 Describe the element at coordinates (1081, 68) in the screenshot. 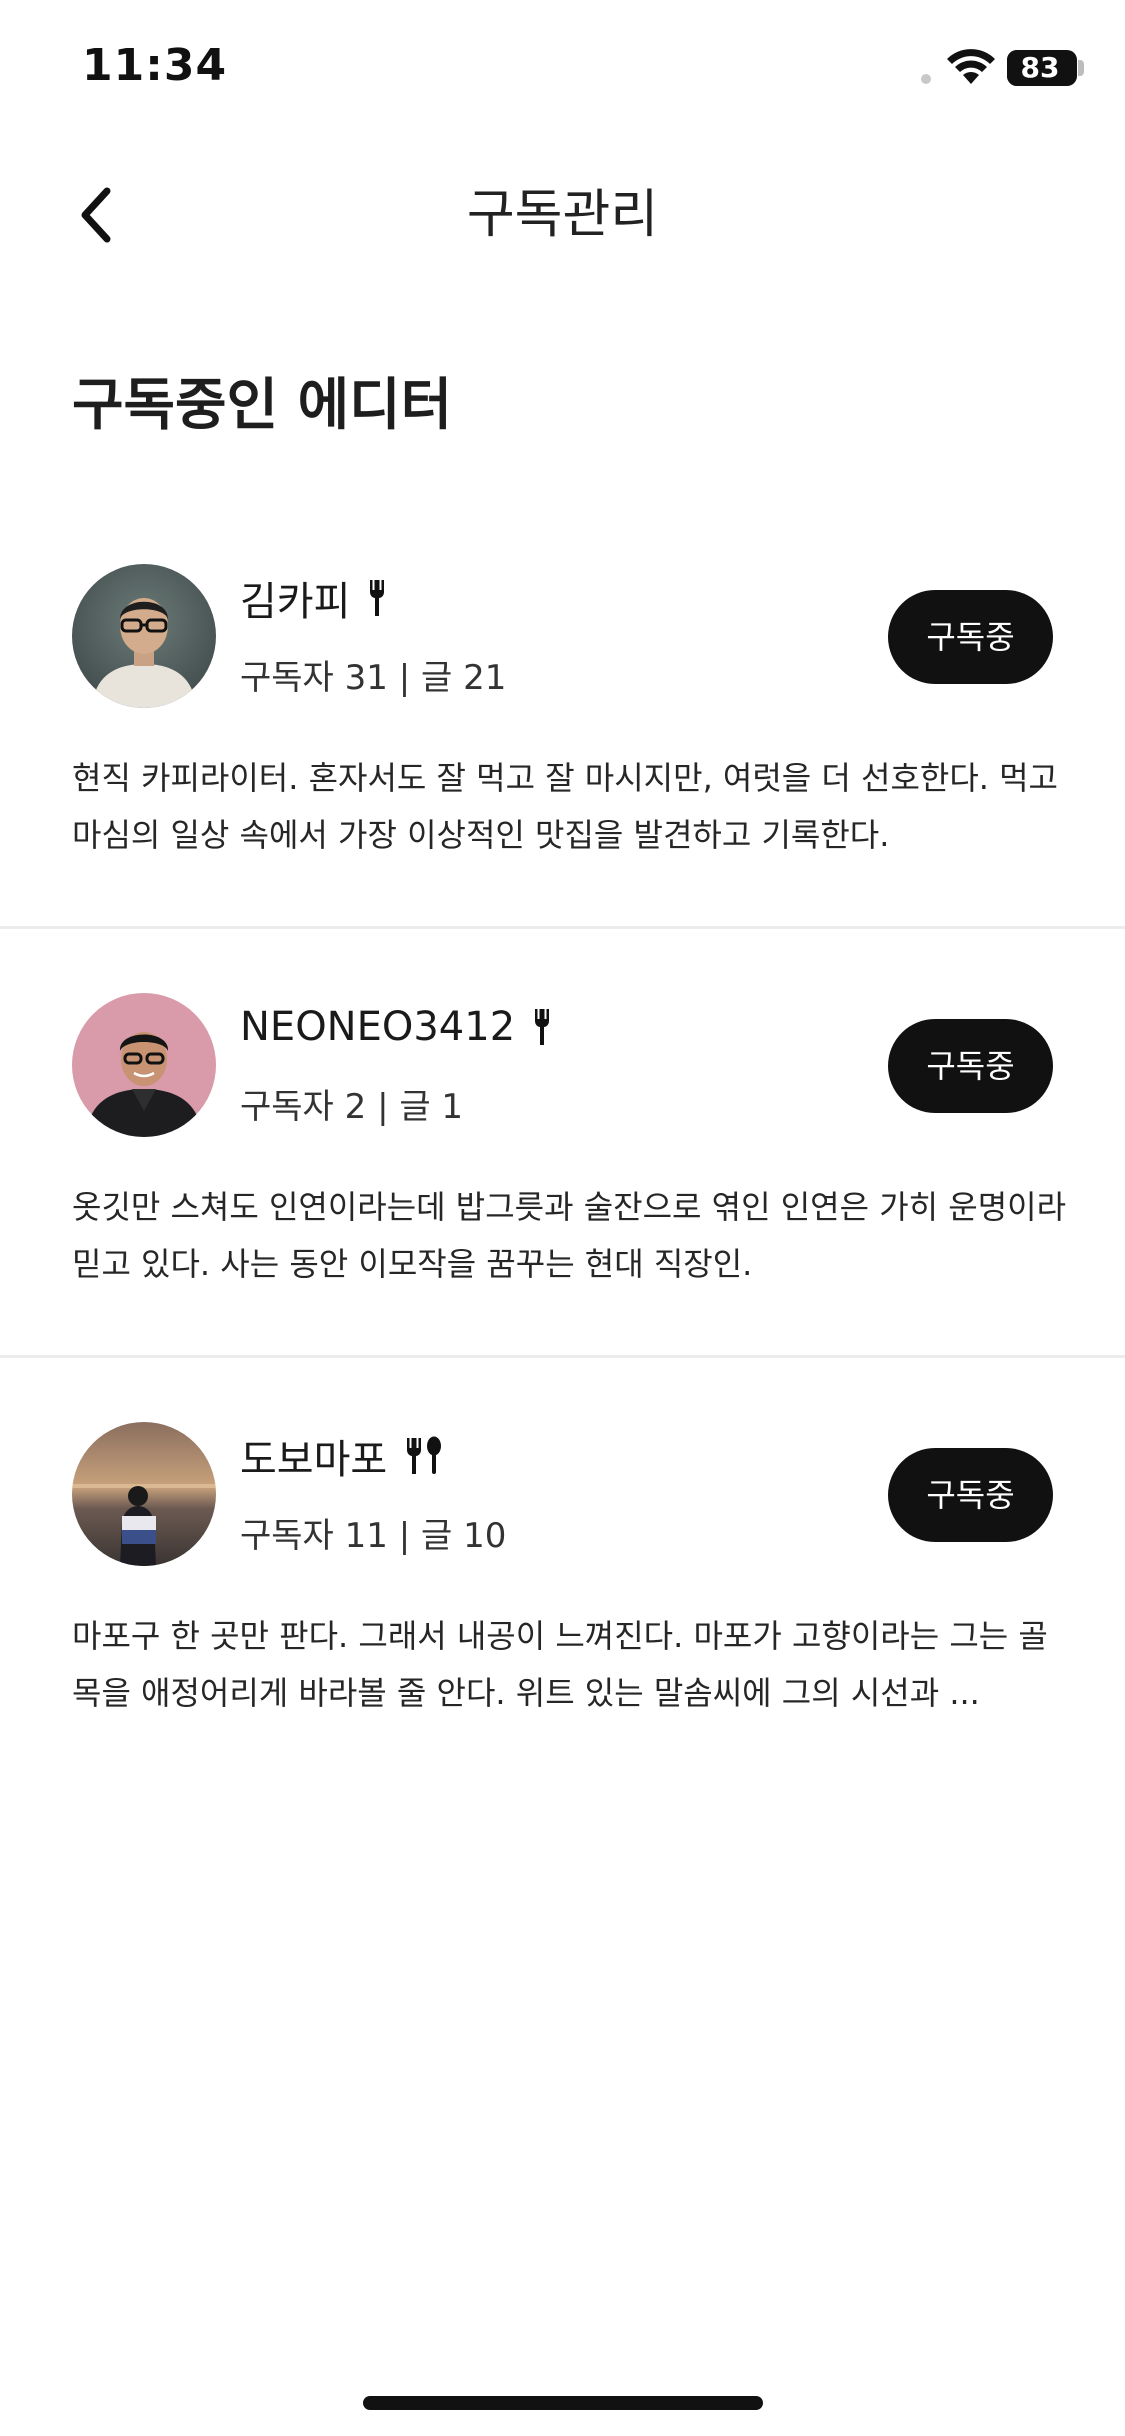

I see `battery-cap` at that location.